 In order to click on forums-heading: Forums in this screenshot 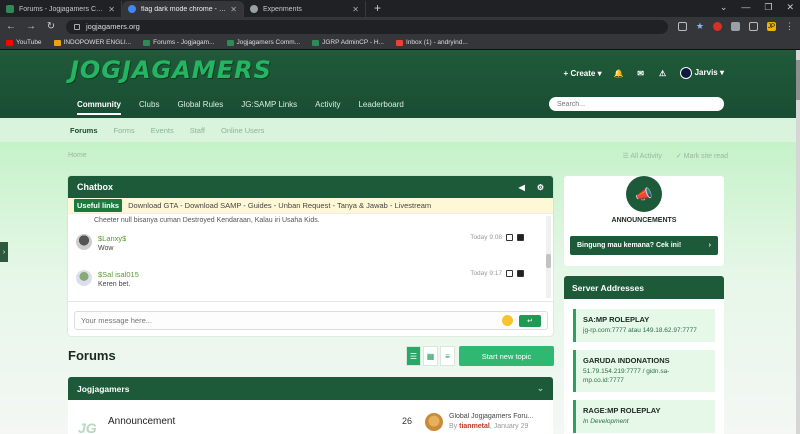, I will do `click(92, 355)`.